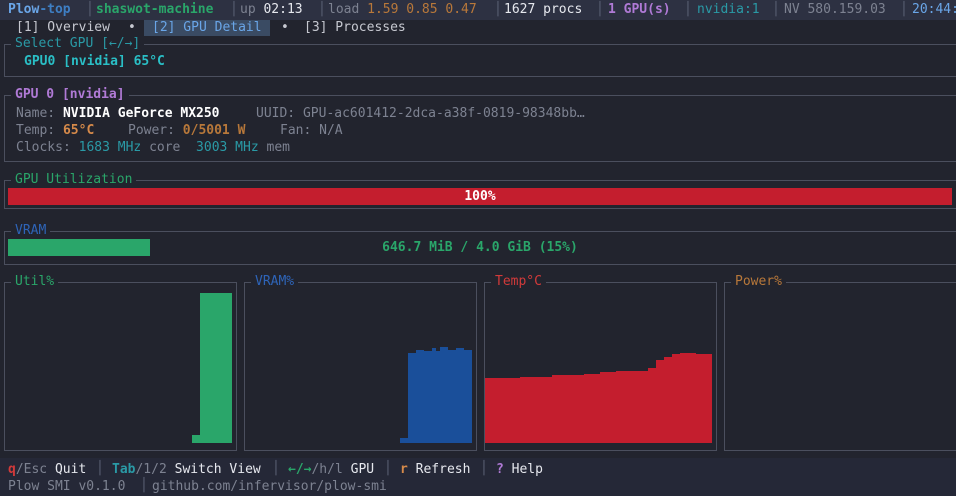  What do you see at coordinates (214, 130) in the screenshot?
I see `gpu-power: 0/5001 W` at bounding box center [214, 130].